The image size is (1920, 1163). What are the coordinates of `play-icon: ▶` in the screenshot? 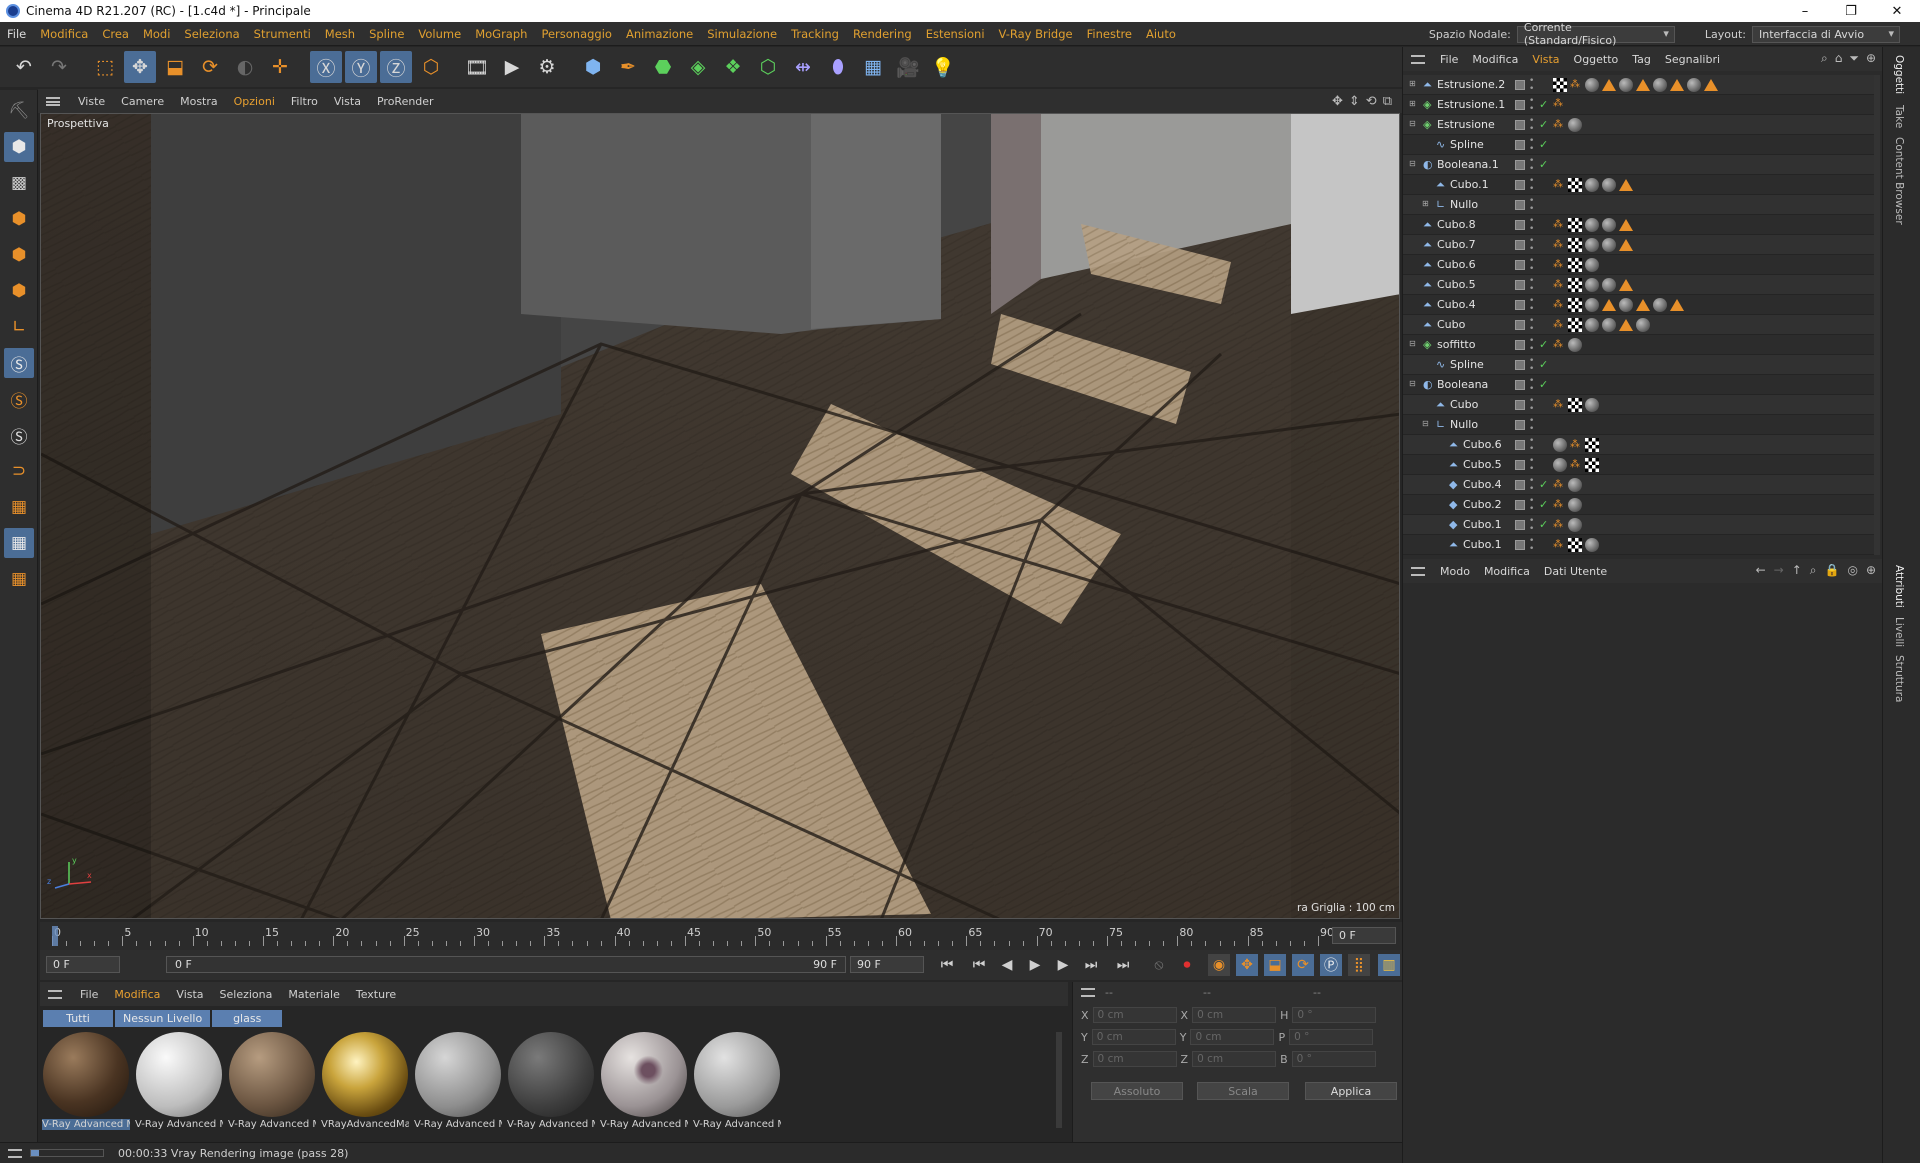 It's located at (1035, 965).